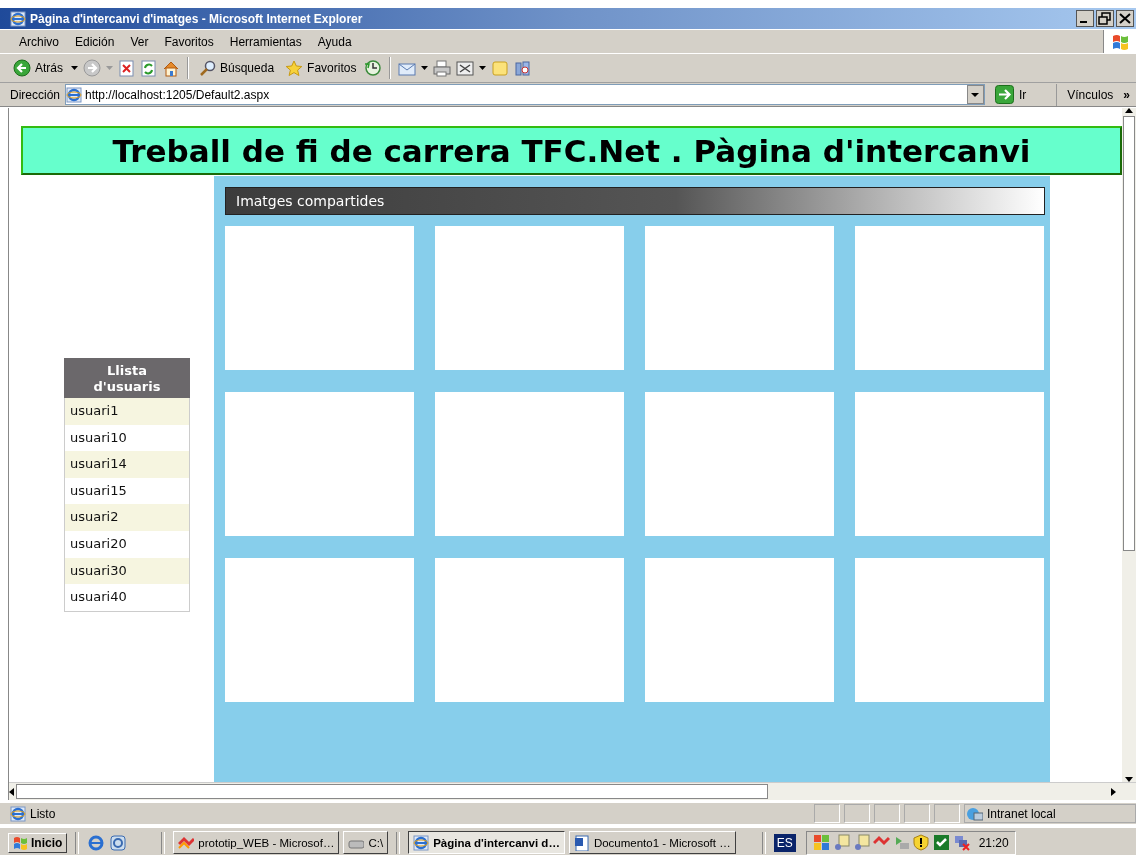  I want to click on address-field: http://localhost:1205/Default2.aspx, so click(525, 94).